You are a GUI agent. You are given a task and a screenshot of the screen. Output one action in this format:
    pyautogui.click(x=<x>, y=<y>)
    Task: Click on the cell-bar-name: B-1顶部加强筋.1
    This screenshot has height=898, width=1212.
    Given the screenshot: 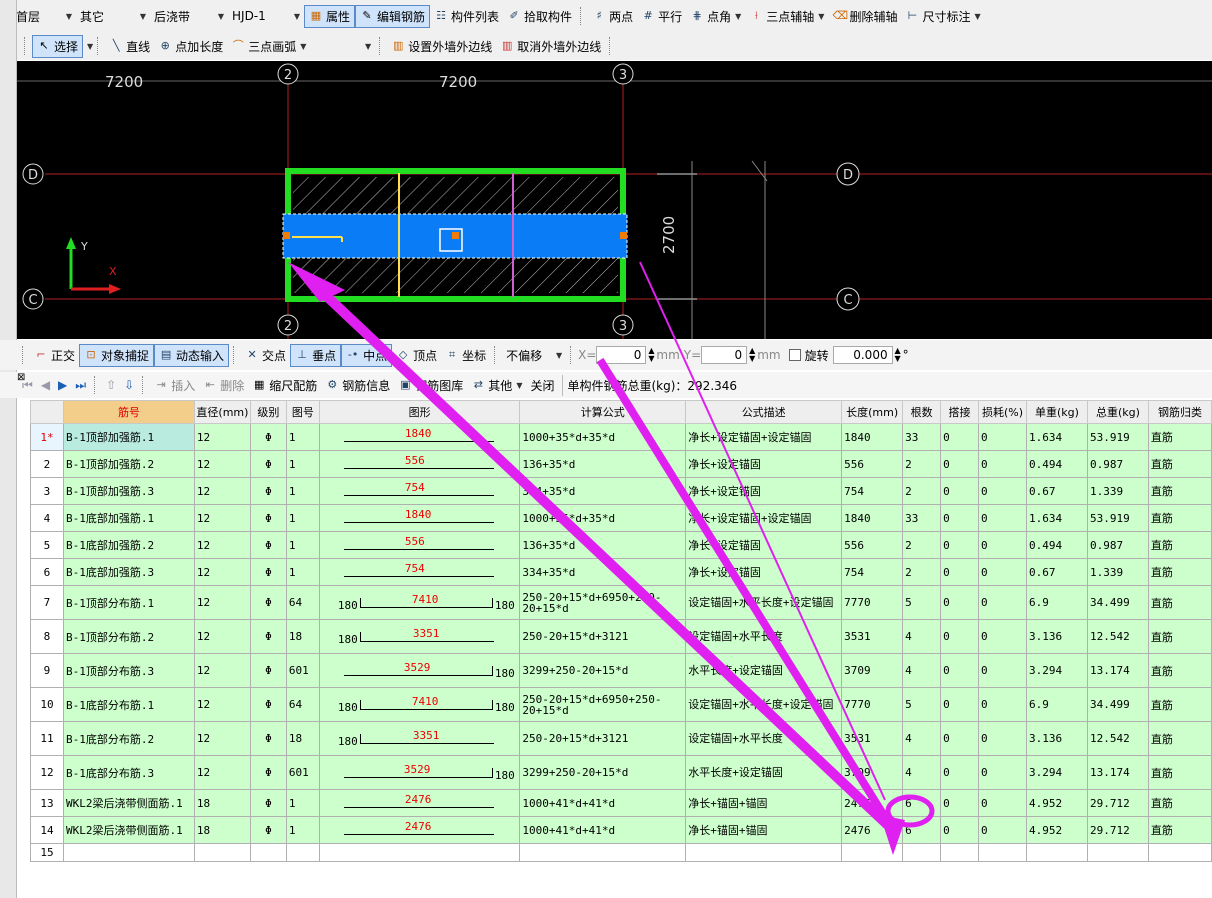 What is the action you would take?
    pyautogui.click(x=128, y=437)
    